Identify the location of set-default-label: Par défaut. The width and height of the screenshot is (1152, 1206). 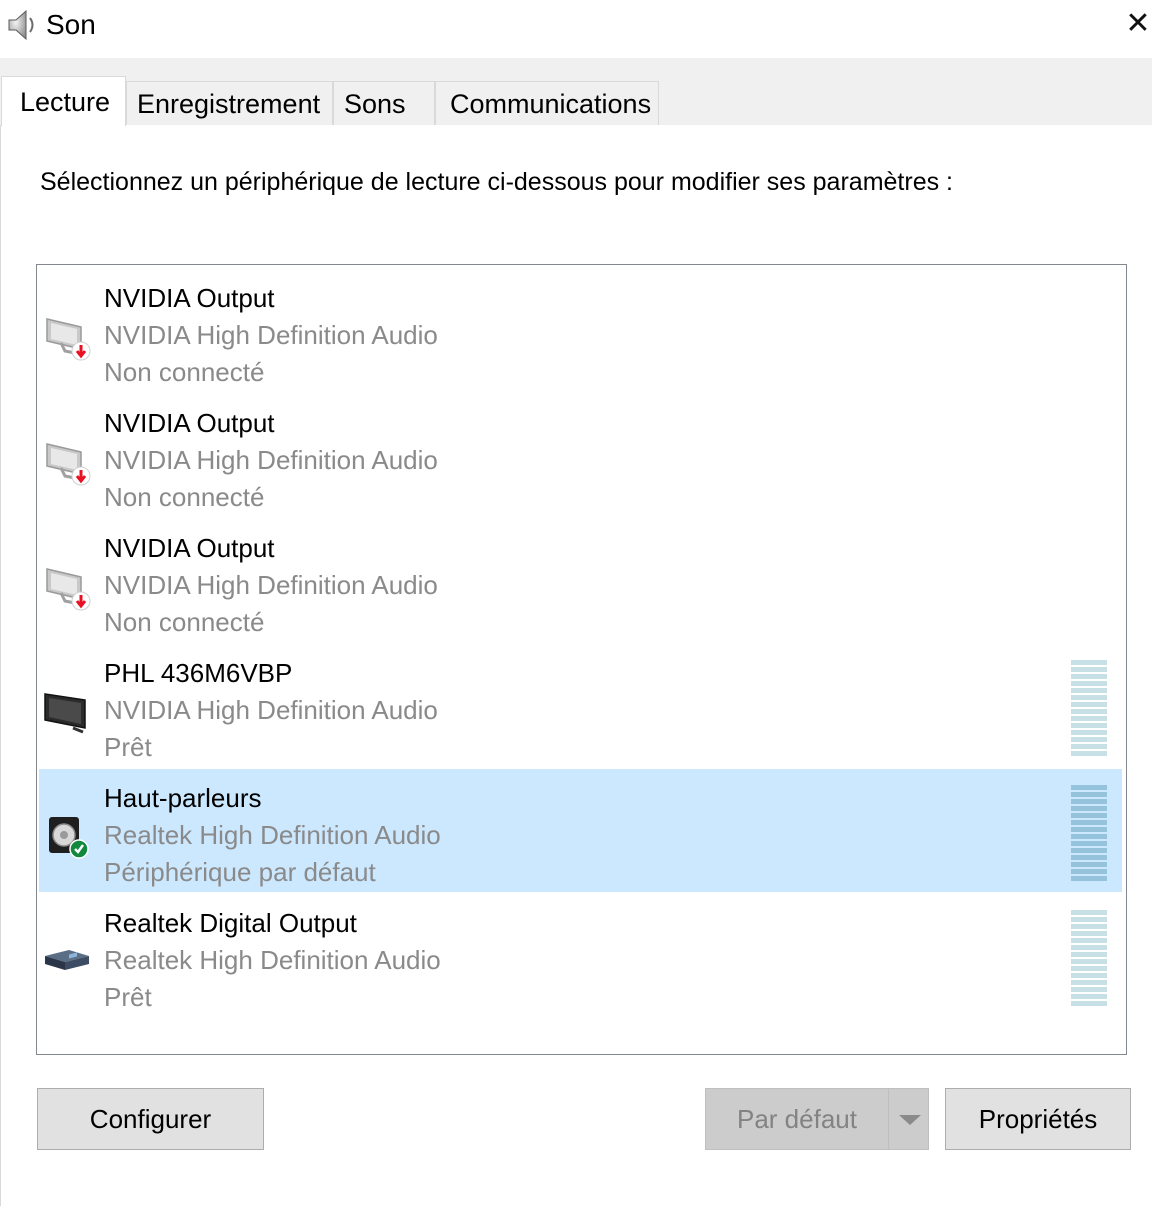
(797, 1119).